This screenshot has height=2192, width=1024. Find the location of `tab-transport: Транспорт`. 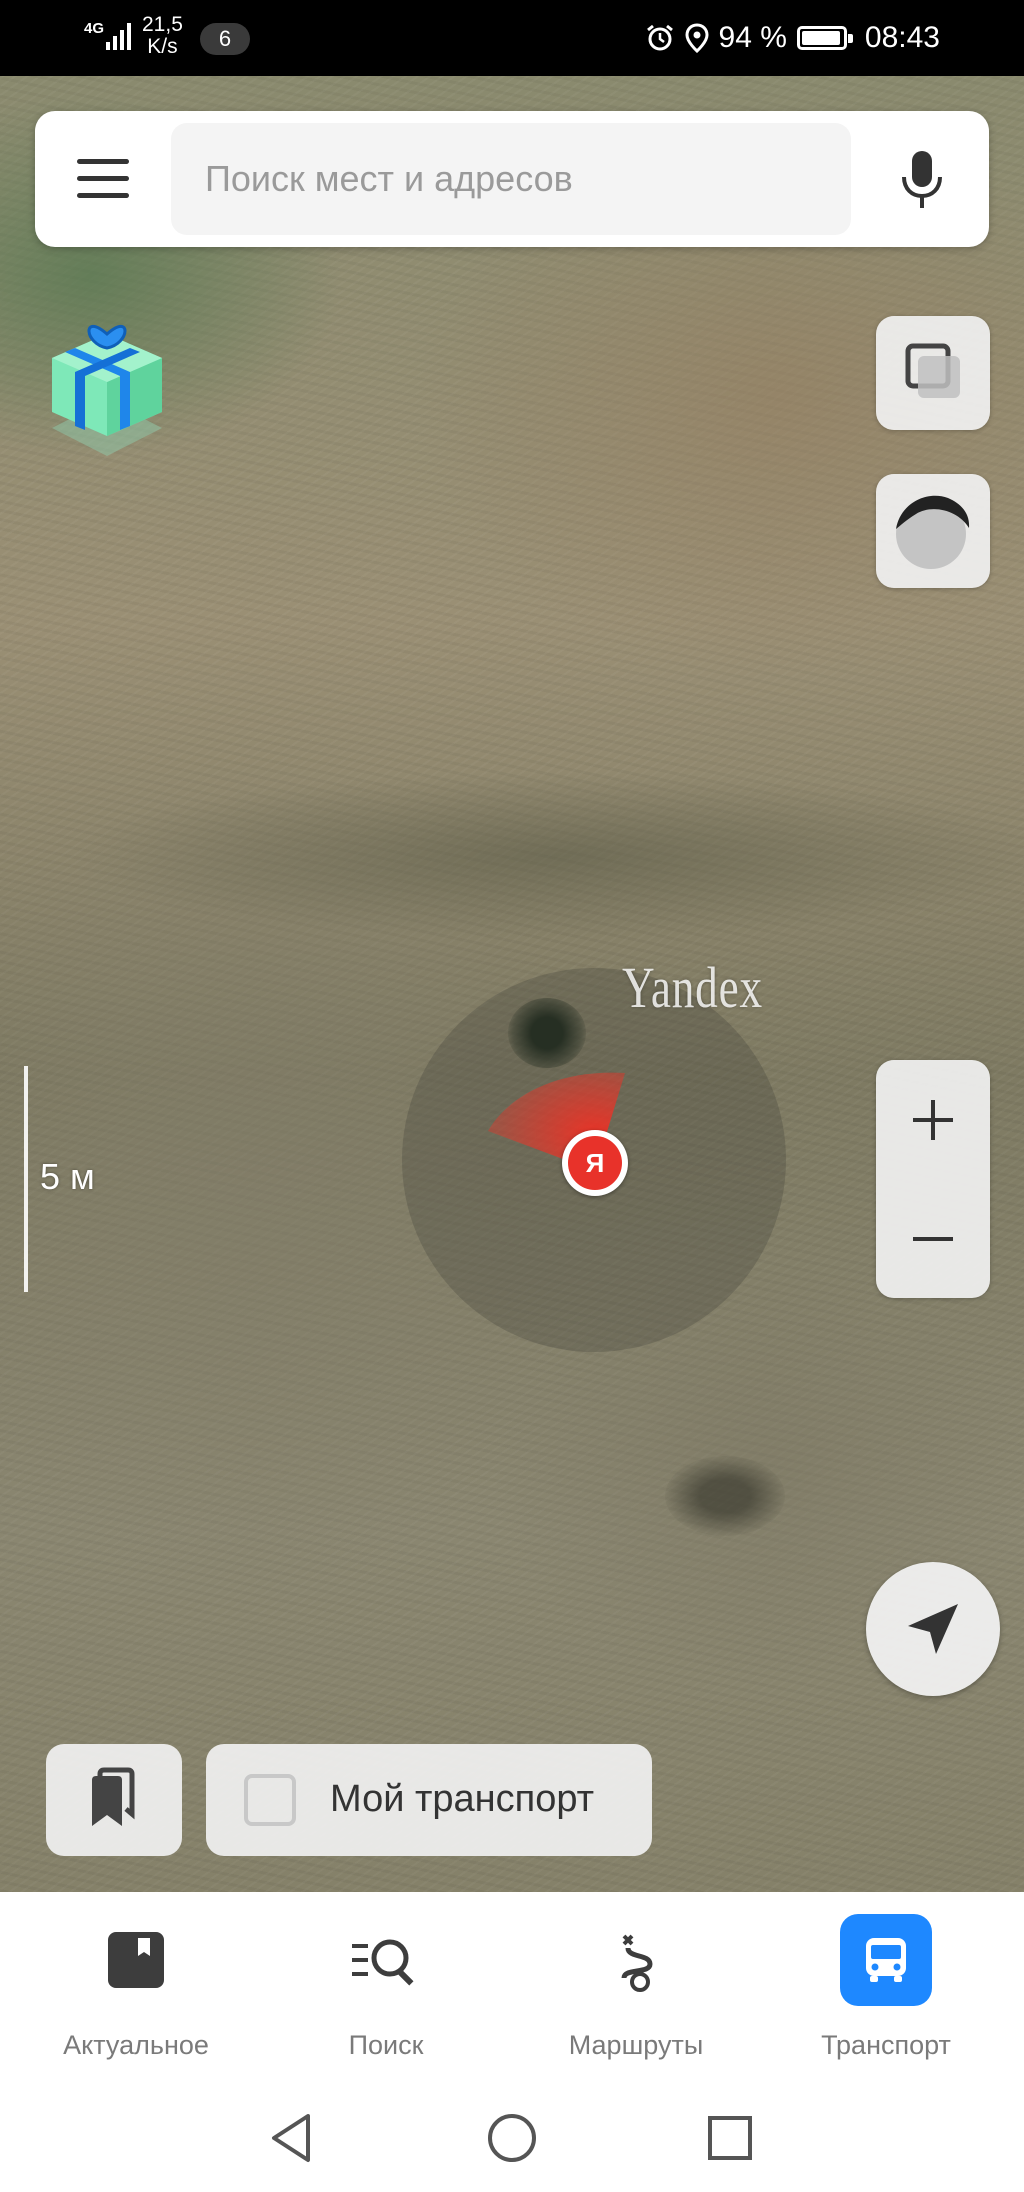

tab-transport: Транспорт is located at coordinates (886, 1988).